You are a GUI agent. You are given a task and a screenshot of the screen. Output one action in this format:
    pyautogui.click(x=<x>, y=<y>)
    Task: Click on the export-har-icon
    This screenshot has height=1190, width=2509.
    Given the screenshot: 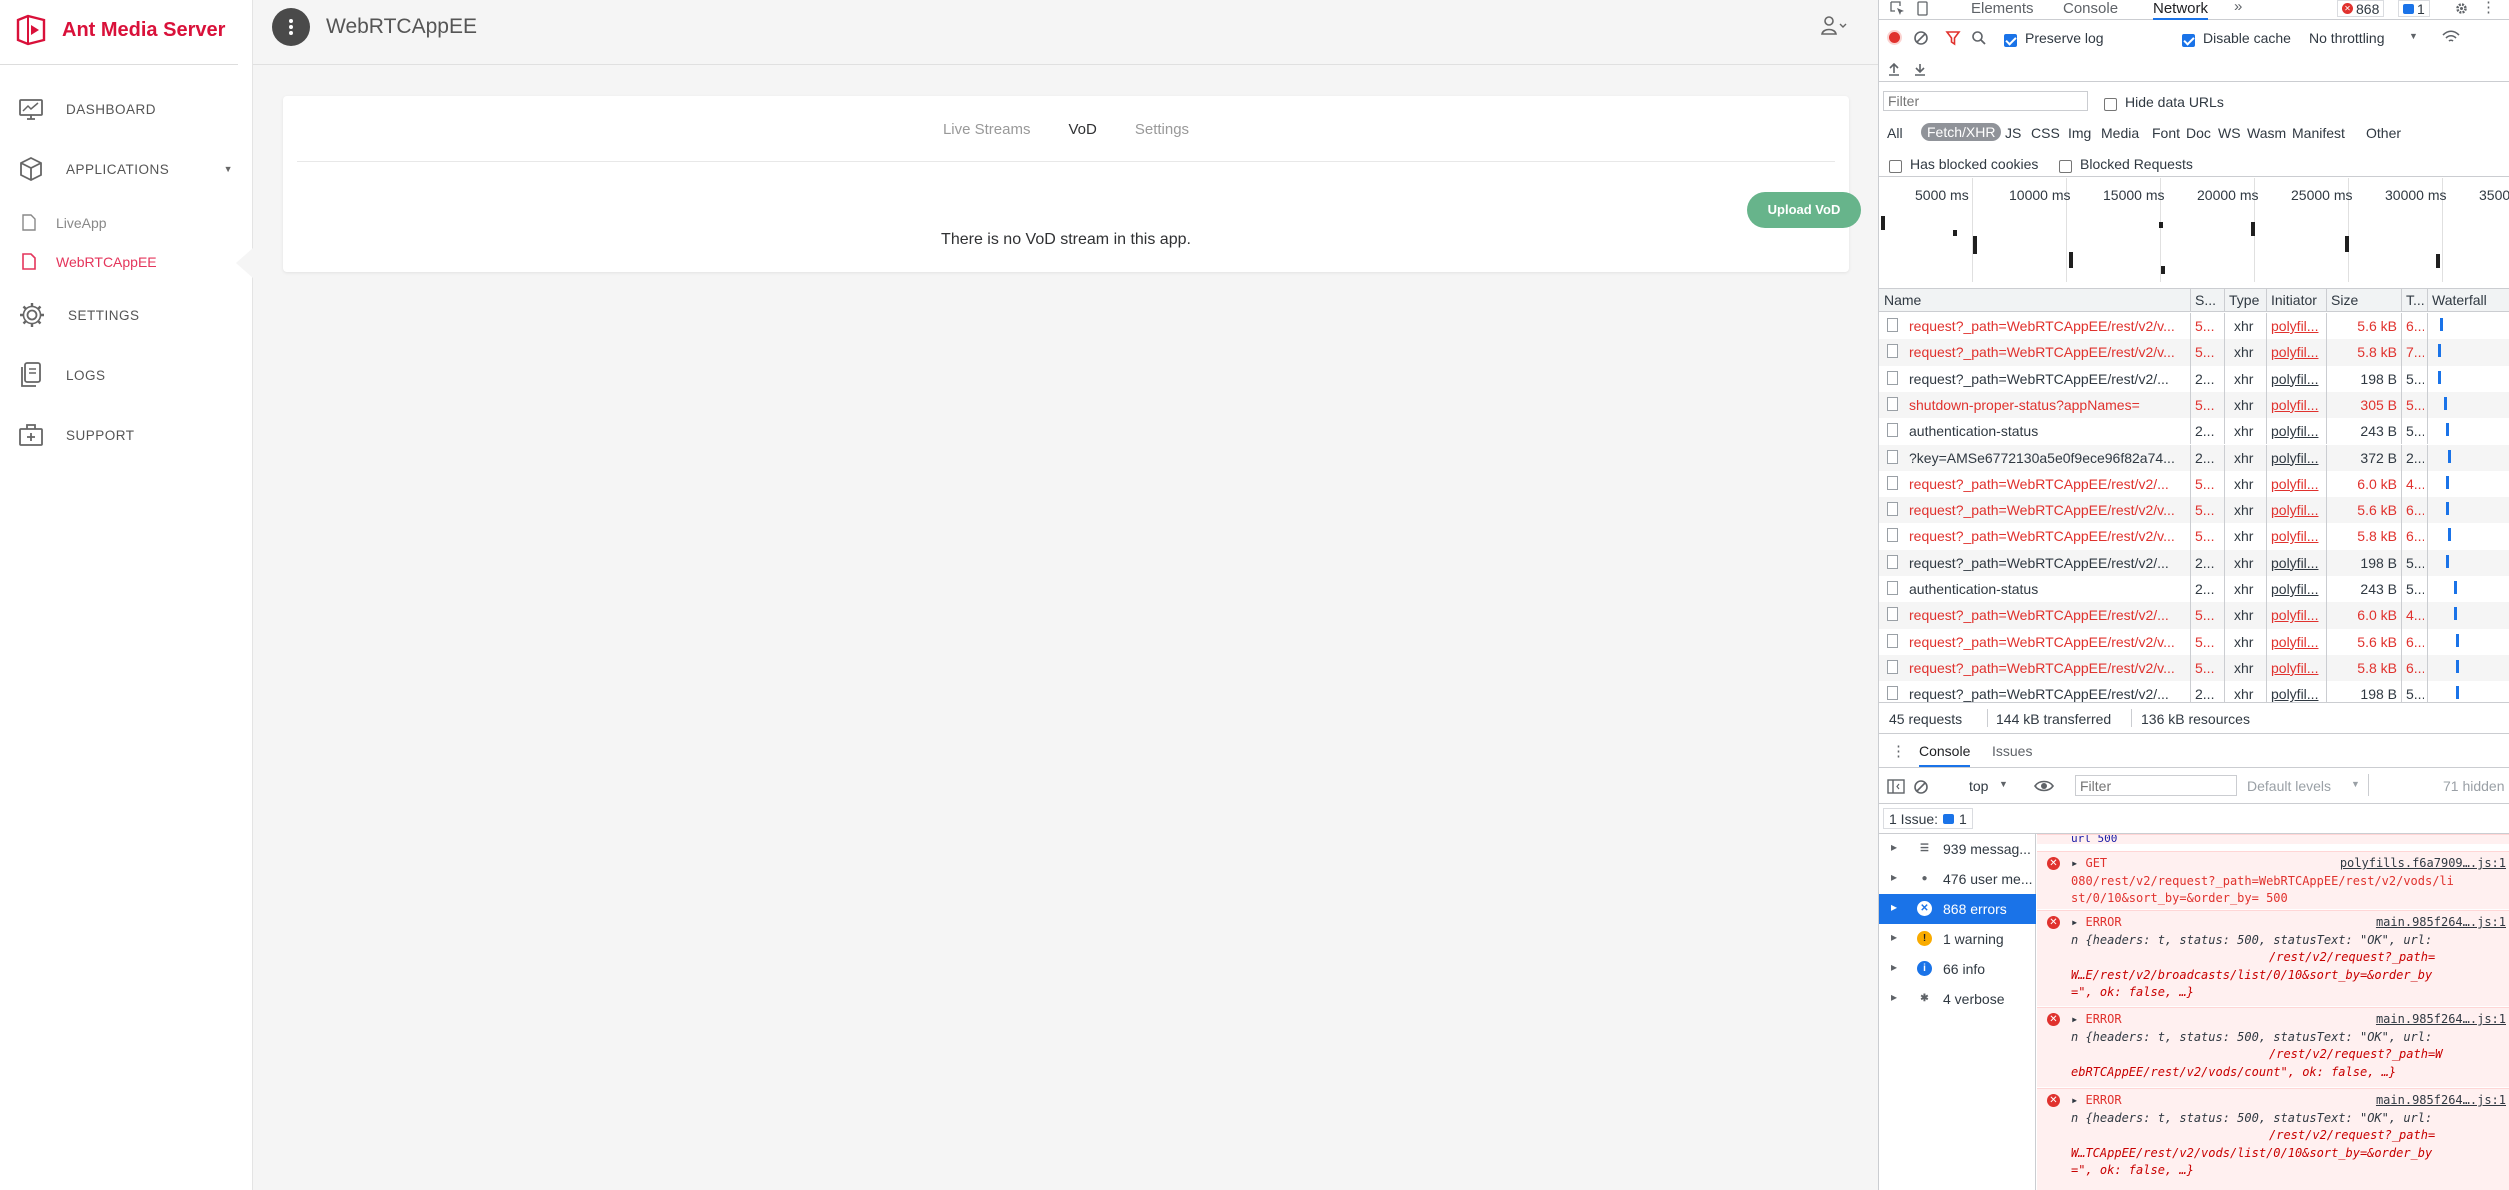 What is the action you would take?
    pyautogui.click(x=1920, y=69)
    